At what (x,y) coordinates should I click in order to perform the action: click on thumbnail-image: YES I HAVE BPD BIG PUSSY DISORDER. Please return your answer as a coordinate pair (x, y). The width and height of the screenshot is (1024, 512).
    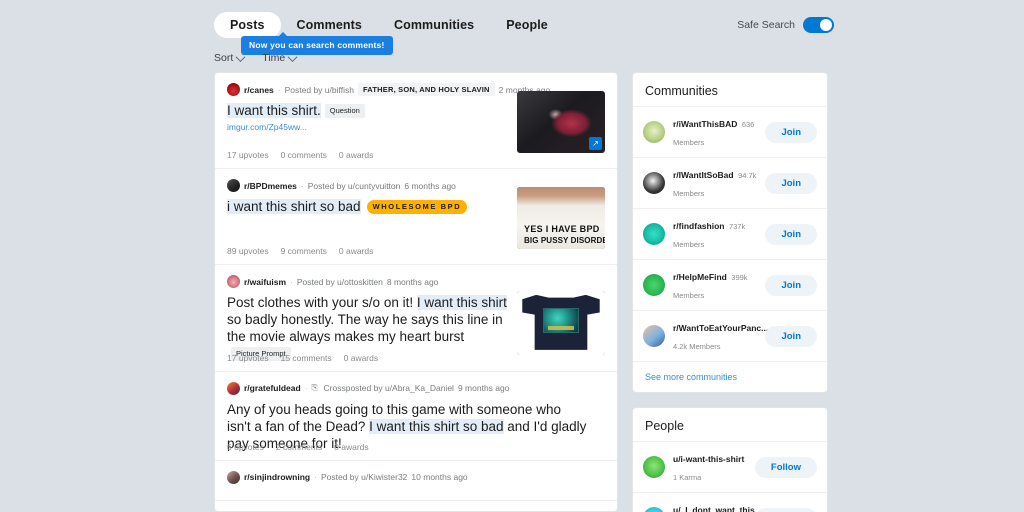
    Looking at the image, I should click on (561, 218).